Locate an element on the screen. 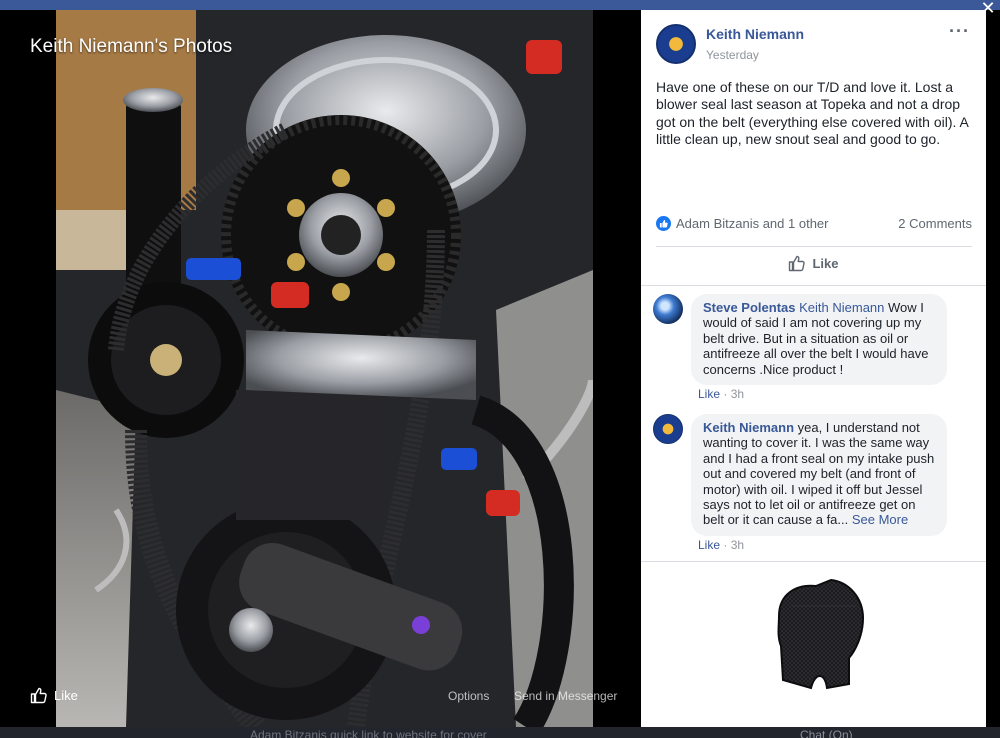  like-reaction-icon is located at coordinates (663, 223).